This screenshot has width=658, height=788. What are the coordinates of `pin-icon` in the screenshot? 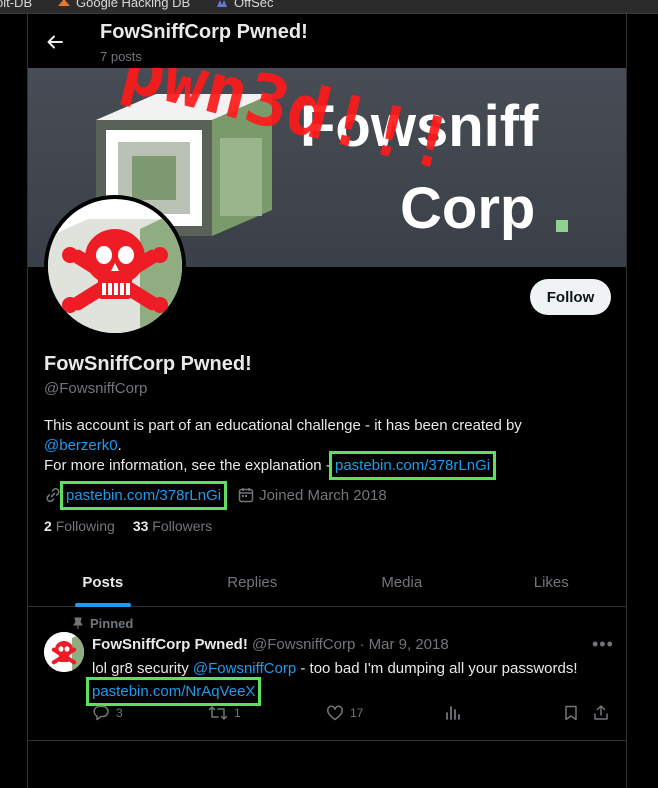 It's located at (78, 623).